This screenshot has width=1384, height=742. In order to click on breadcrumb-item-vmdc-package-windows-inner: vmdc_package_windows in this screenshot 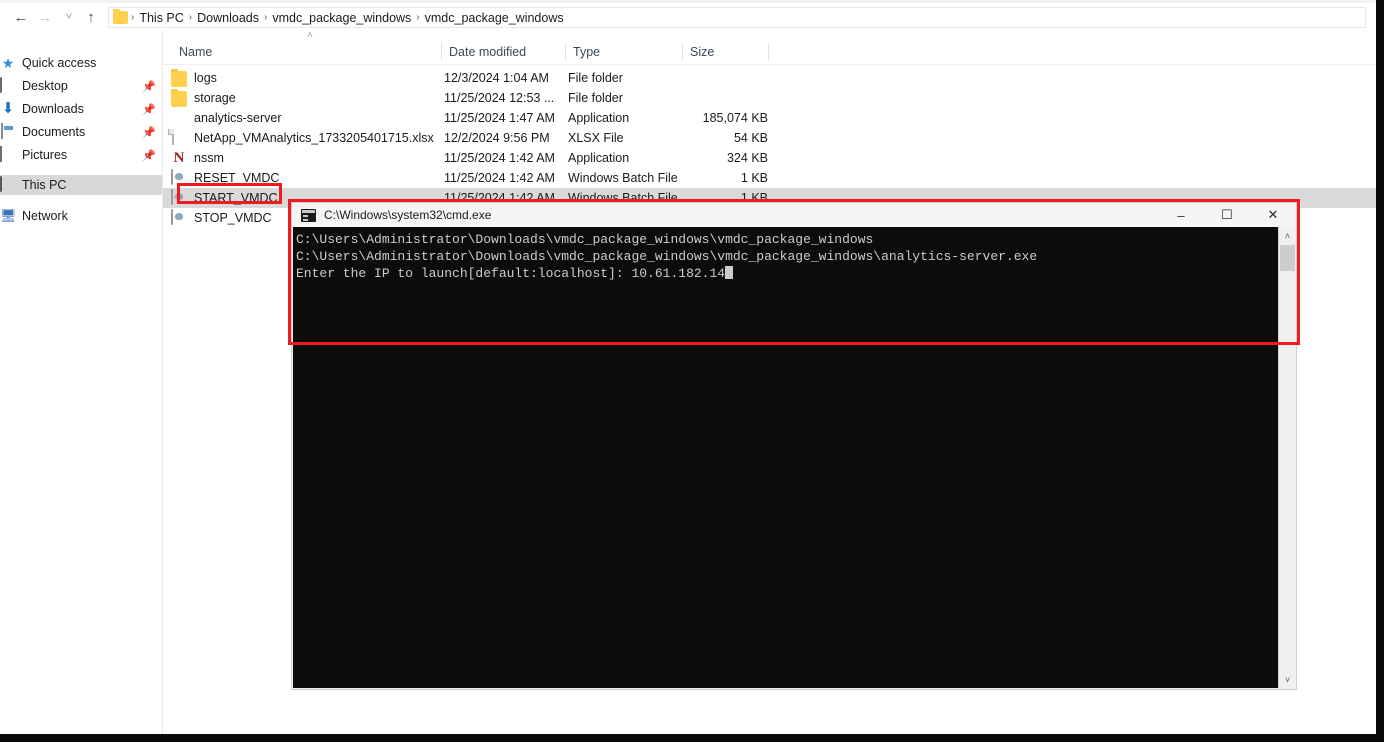, I will do `click(494, 18)`.